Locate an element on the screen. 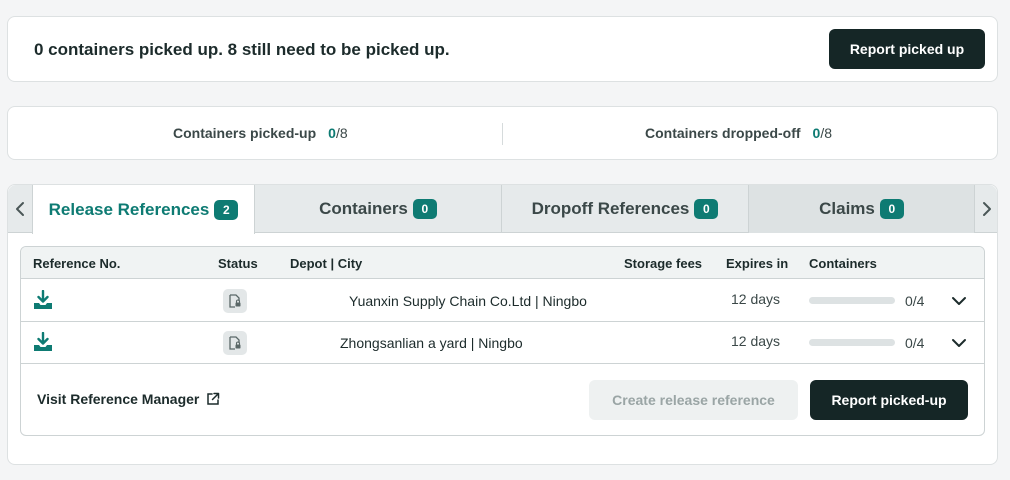  tab-containers: Containers 0 is located at coordinates (378, 209).